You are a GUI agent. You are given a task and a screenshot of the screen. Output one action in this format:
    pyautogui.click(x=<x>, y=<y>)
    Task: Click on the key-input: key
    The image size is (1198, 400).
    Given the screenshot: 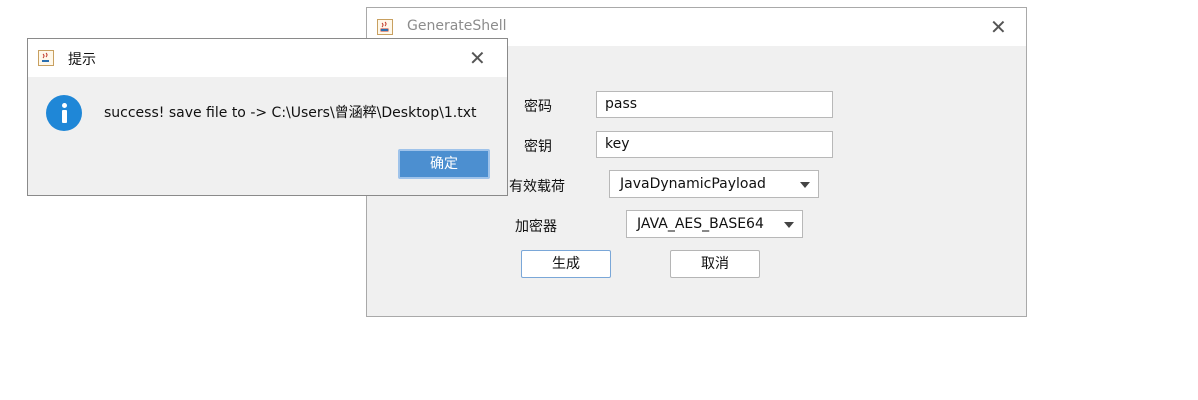 What is the action you would take?
    pyautogui.click(x=714, y=144)
    